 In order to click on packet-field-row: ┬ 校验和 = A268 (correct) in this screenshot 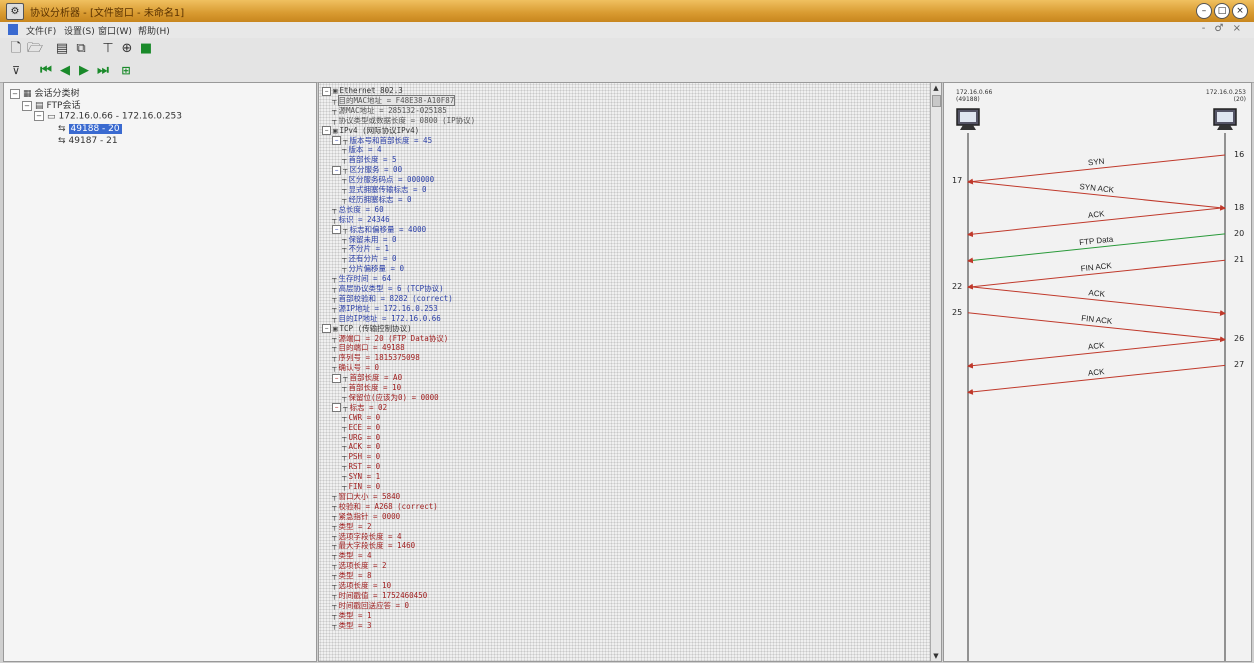, I will do `click(385, 506)`.